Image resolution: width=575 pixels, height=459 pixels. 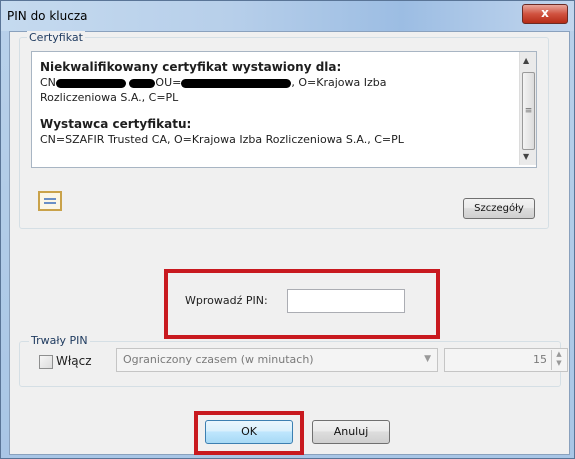 What do you see at coordinates (540, 359) in the screenshot?
I see `minutes-value: 15` at bounding box center [540, 359].